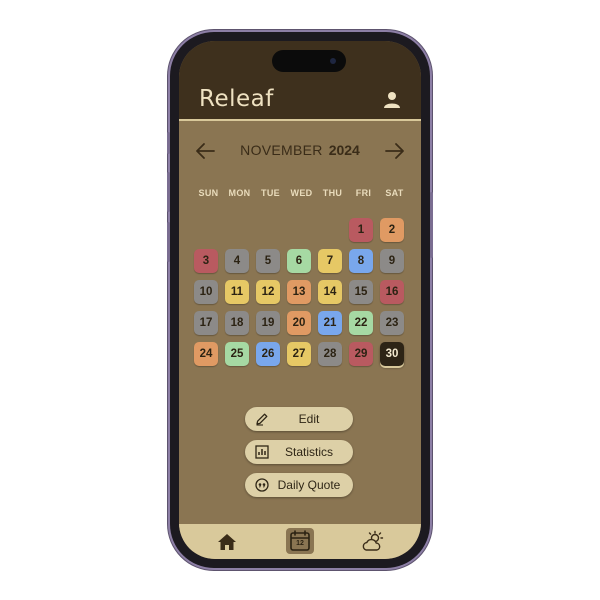 The image size is (600, 600). I want to click on month-name: NOVEMBER, so click(281, 150).